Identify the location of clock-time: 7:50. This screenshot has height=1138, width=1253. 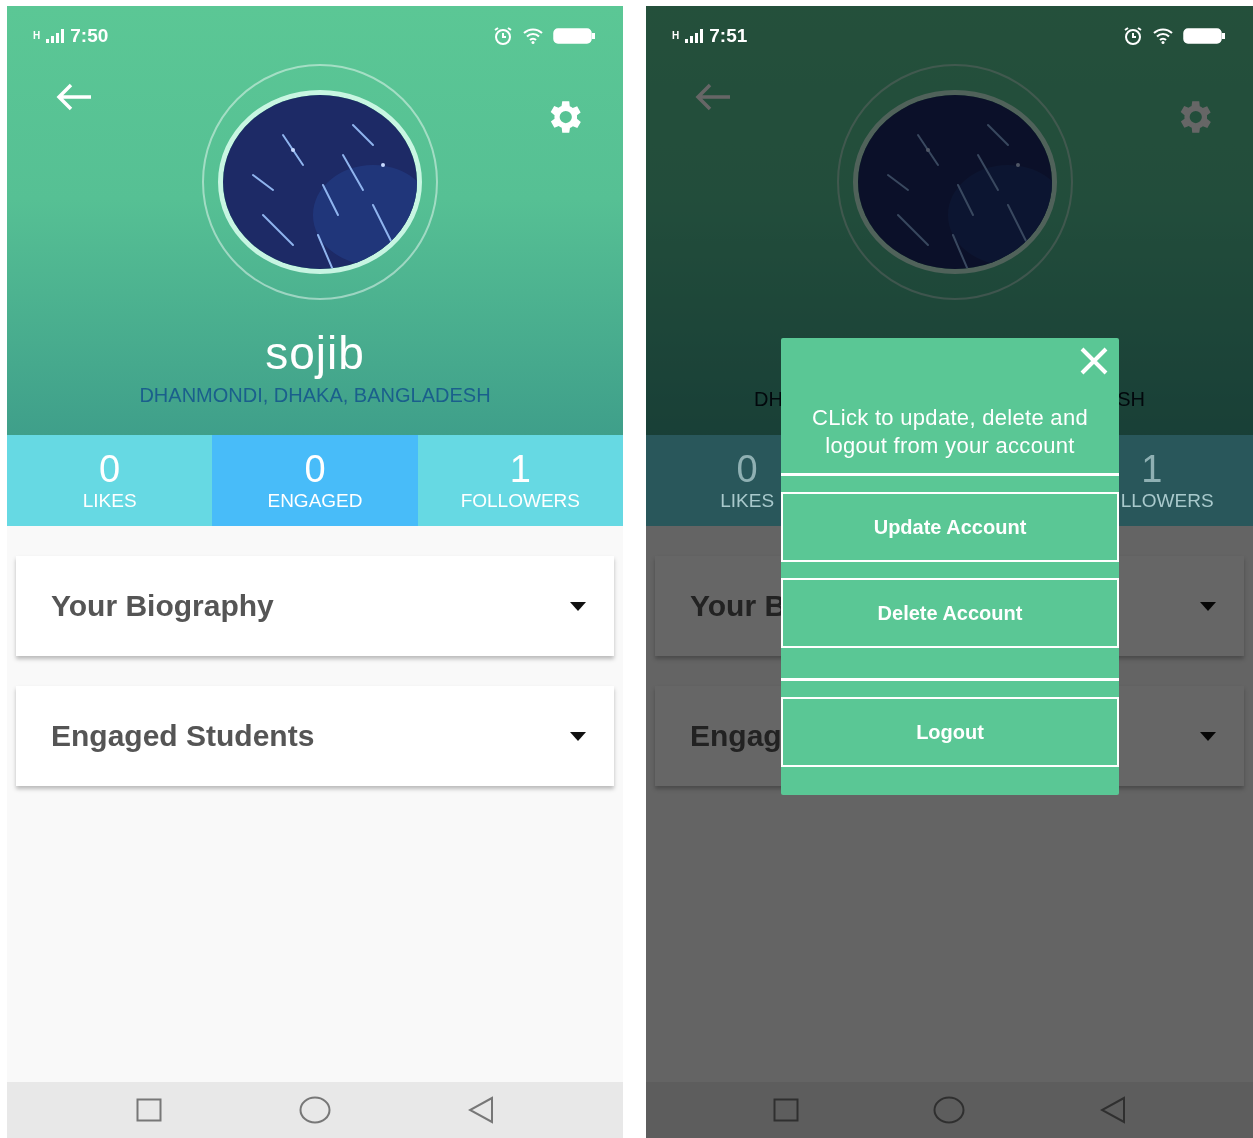
(89, 36).